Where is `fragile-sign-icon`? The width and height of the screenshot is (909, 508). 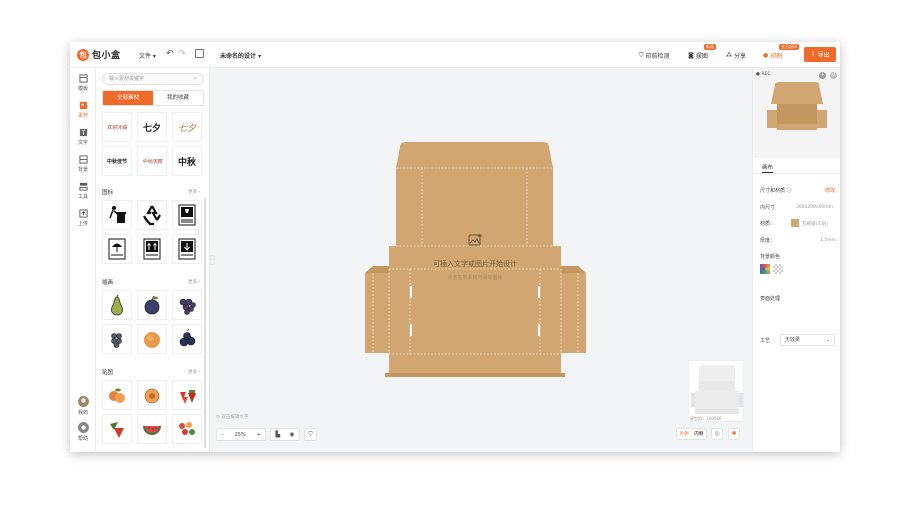 fragile-sign-icon is located at coordinates (187, 215).